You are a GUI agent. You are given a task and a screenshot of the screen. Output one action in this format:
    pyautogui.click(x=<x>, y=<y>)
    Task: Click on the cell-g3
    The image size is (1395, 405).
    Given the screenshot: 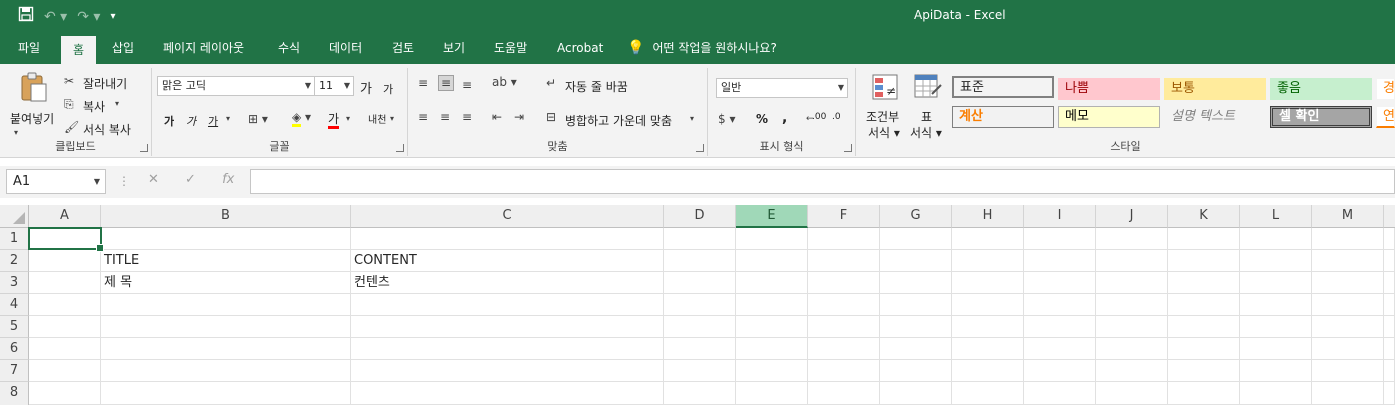 What is the action you would take?
    pyautogui.click(x=916, y=283)
    